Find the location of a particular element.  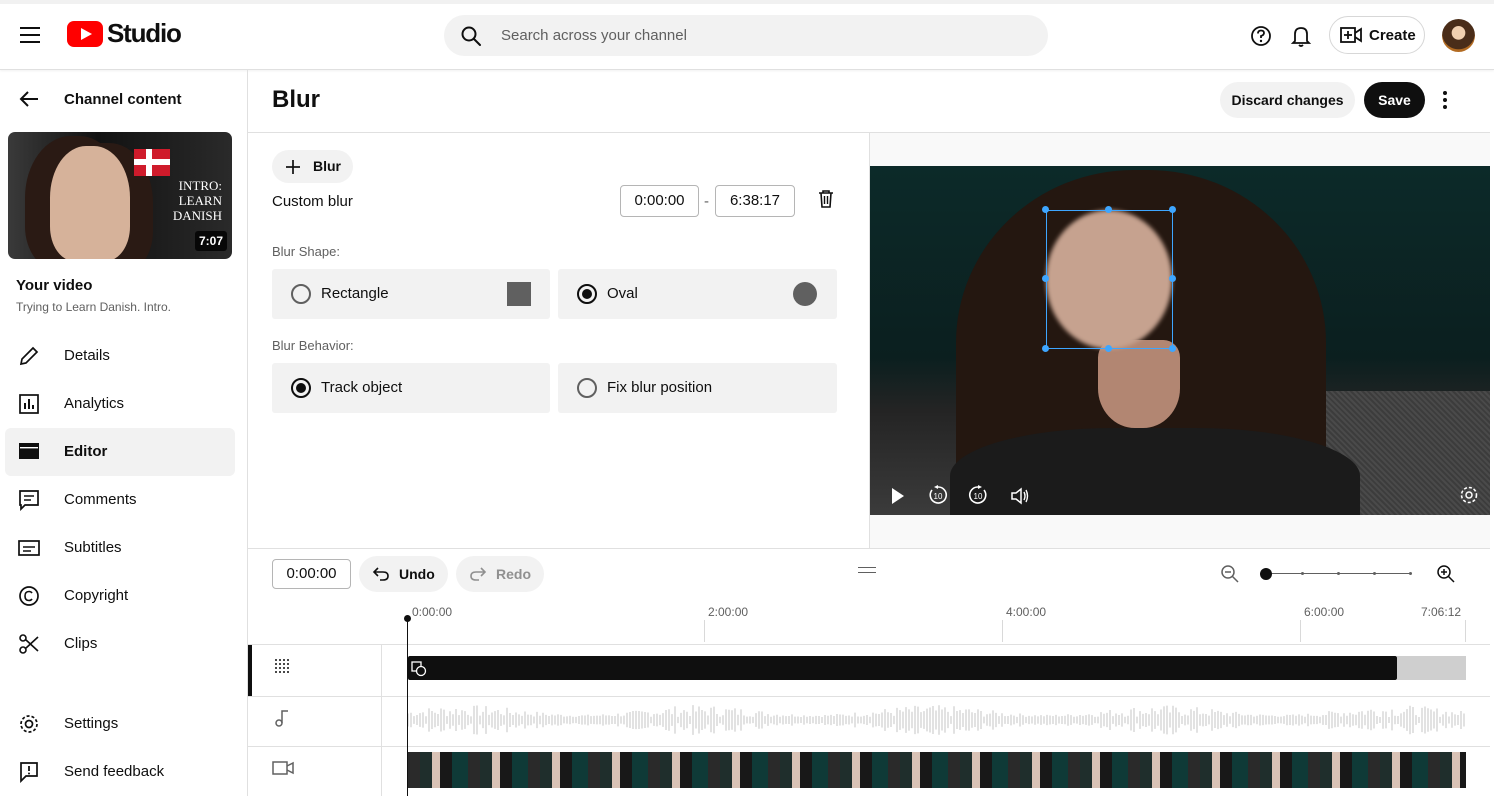

search-input: Search across your channel is located at coordinates (594, 35).